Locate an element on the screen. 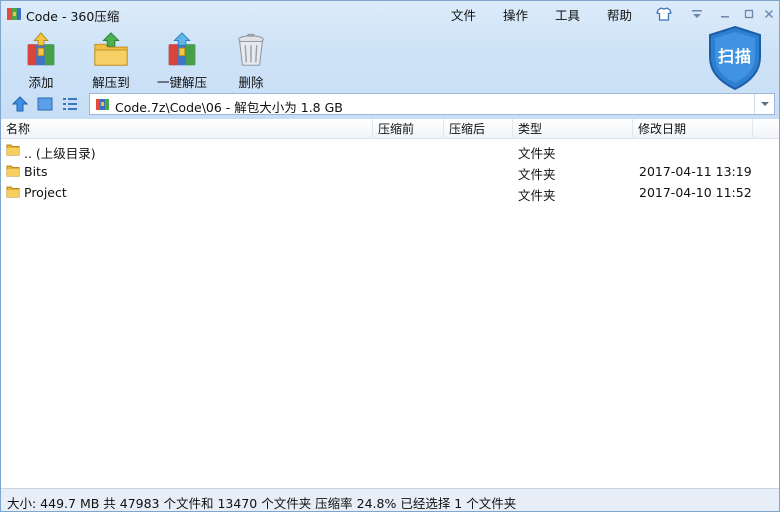  extract-to-label: 解压到 is located at coordinates (111, 82).